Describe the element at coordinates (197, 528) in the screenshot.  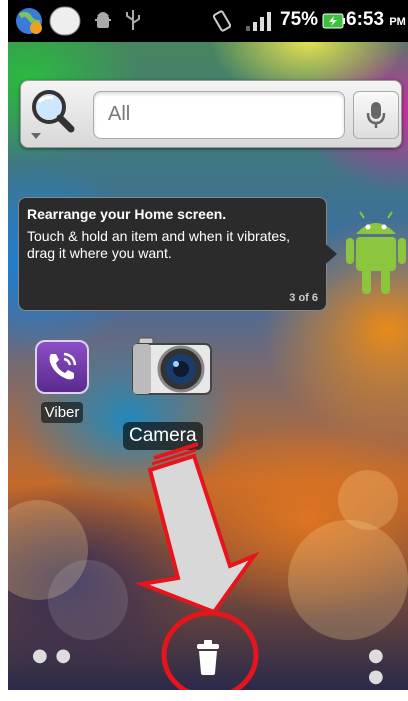
I see `drag-arrow-annotation` at that location.